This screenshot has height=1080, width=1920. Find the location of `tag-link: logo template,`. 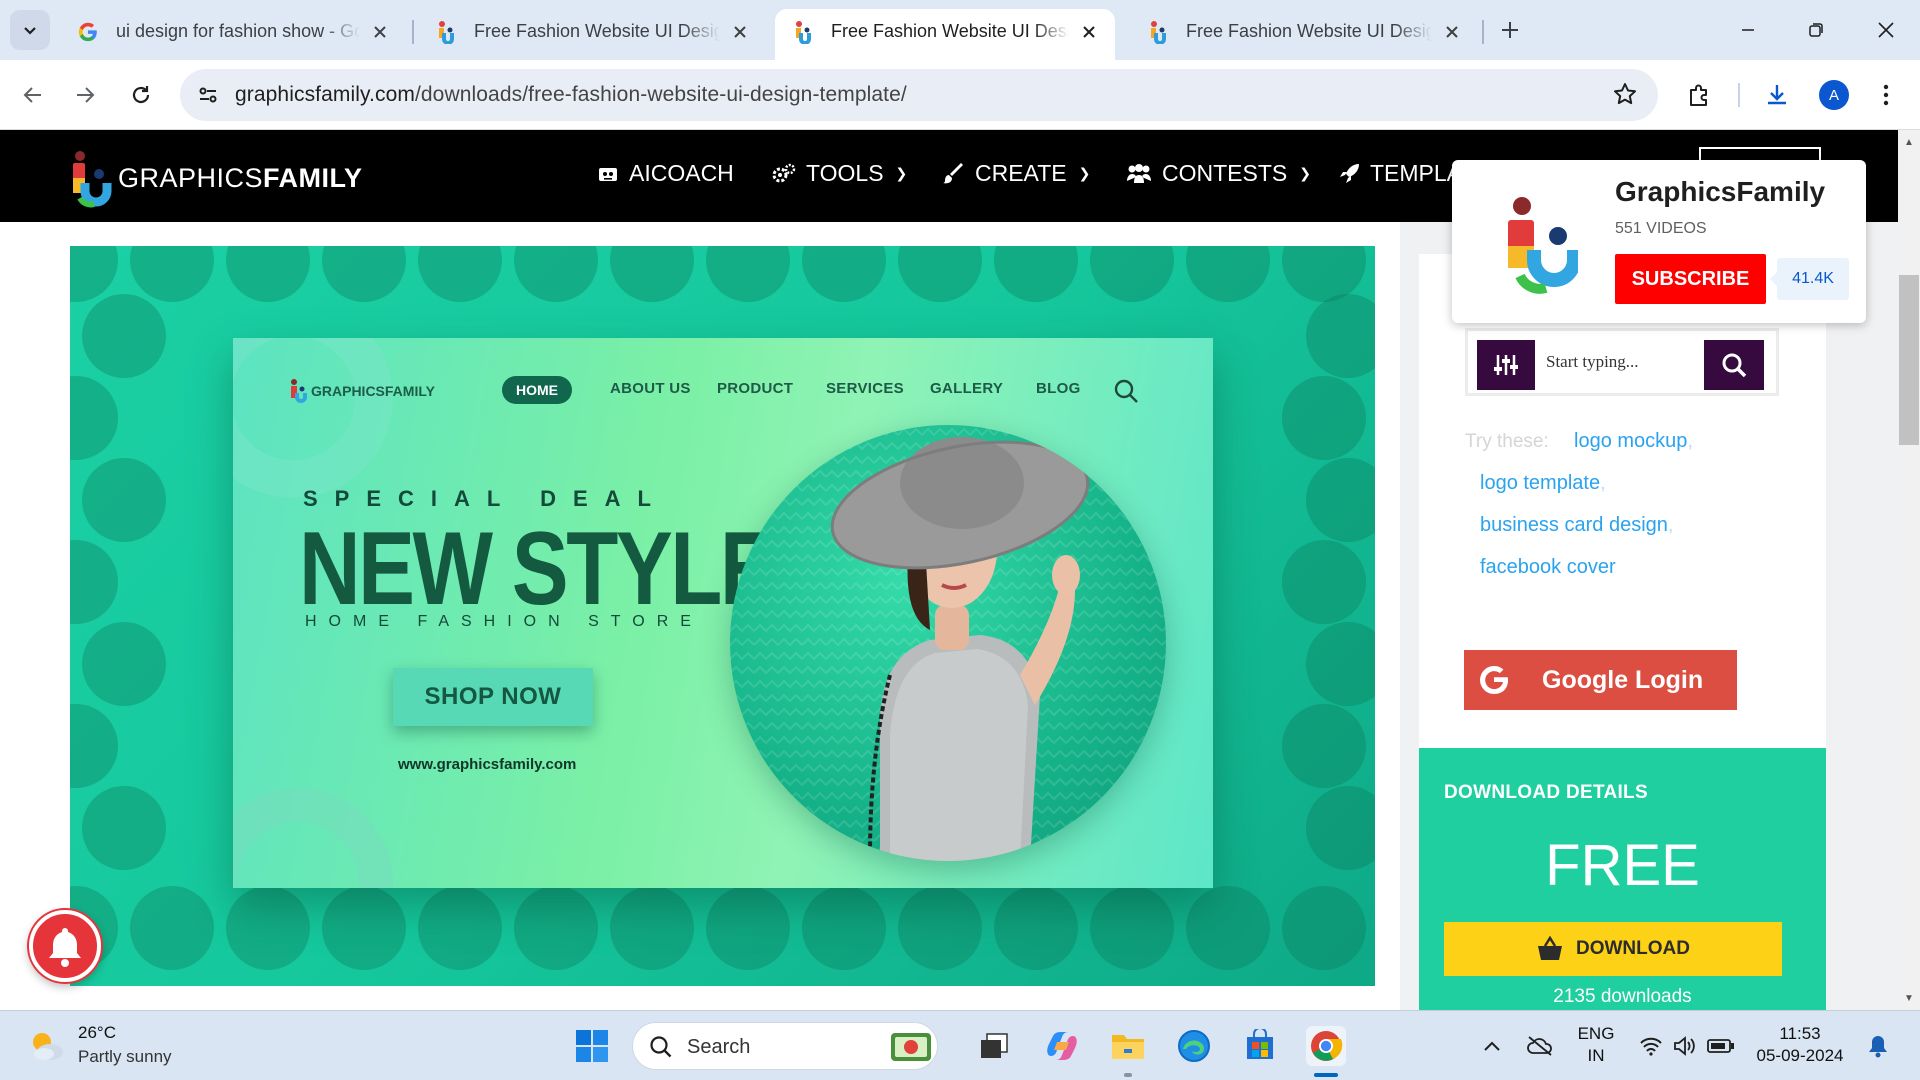

tag-link: logo template, is located at coordinates (1543, 483).